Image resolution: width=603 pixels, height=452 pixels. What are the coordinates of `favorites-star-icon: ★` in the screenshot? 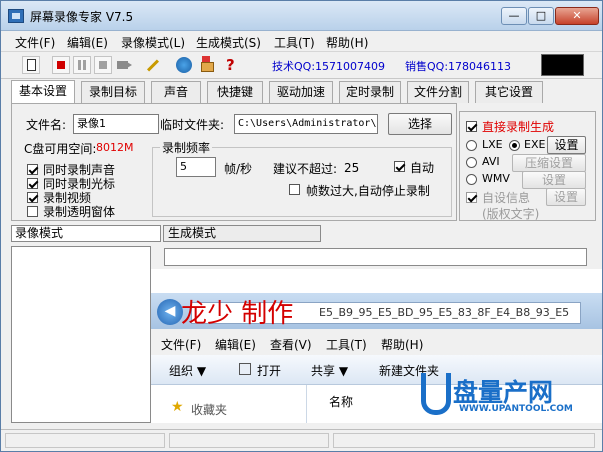 It's located at (177, 407).